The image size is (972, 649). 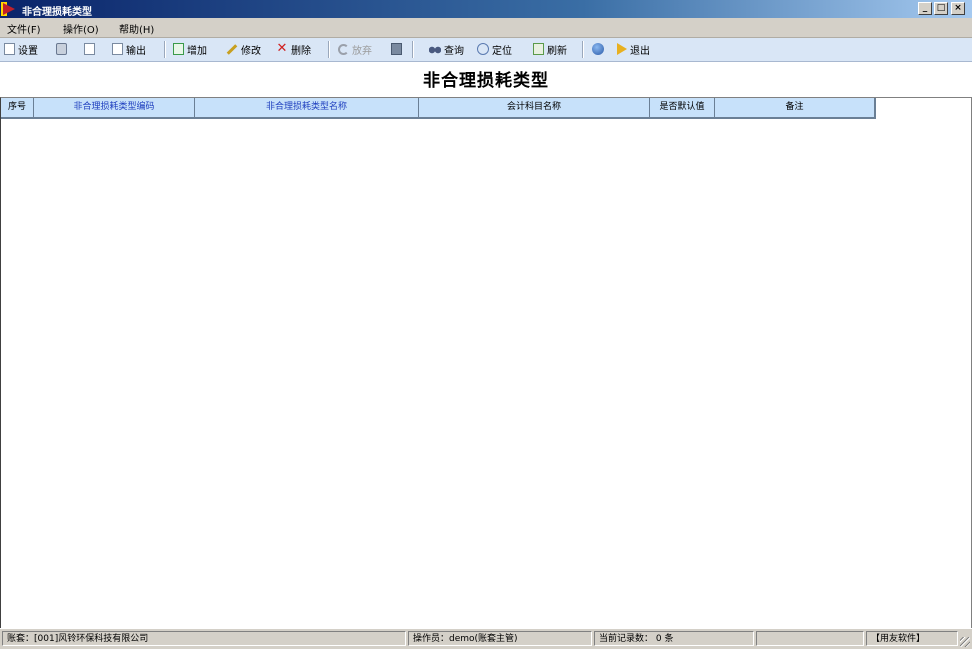 What do you see at coordinates (925, 8) in the screenshot?
I see `minimize-button: _` at bounding box center [925, 8].